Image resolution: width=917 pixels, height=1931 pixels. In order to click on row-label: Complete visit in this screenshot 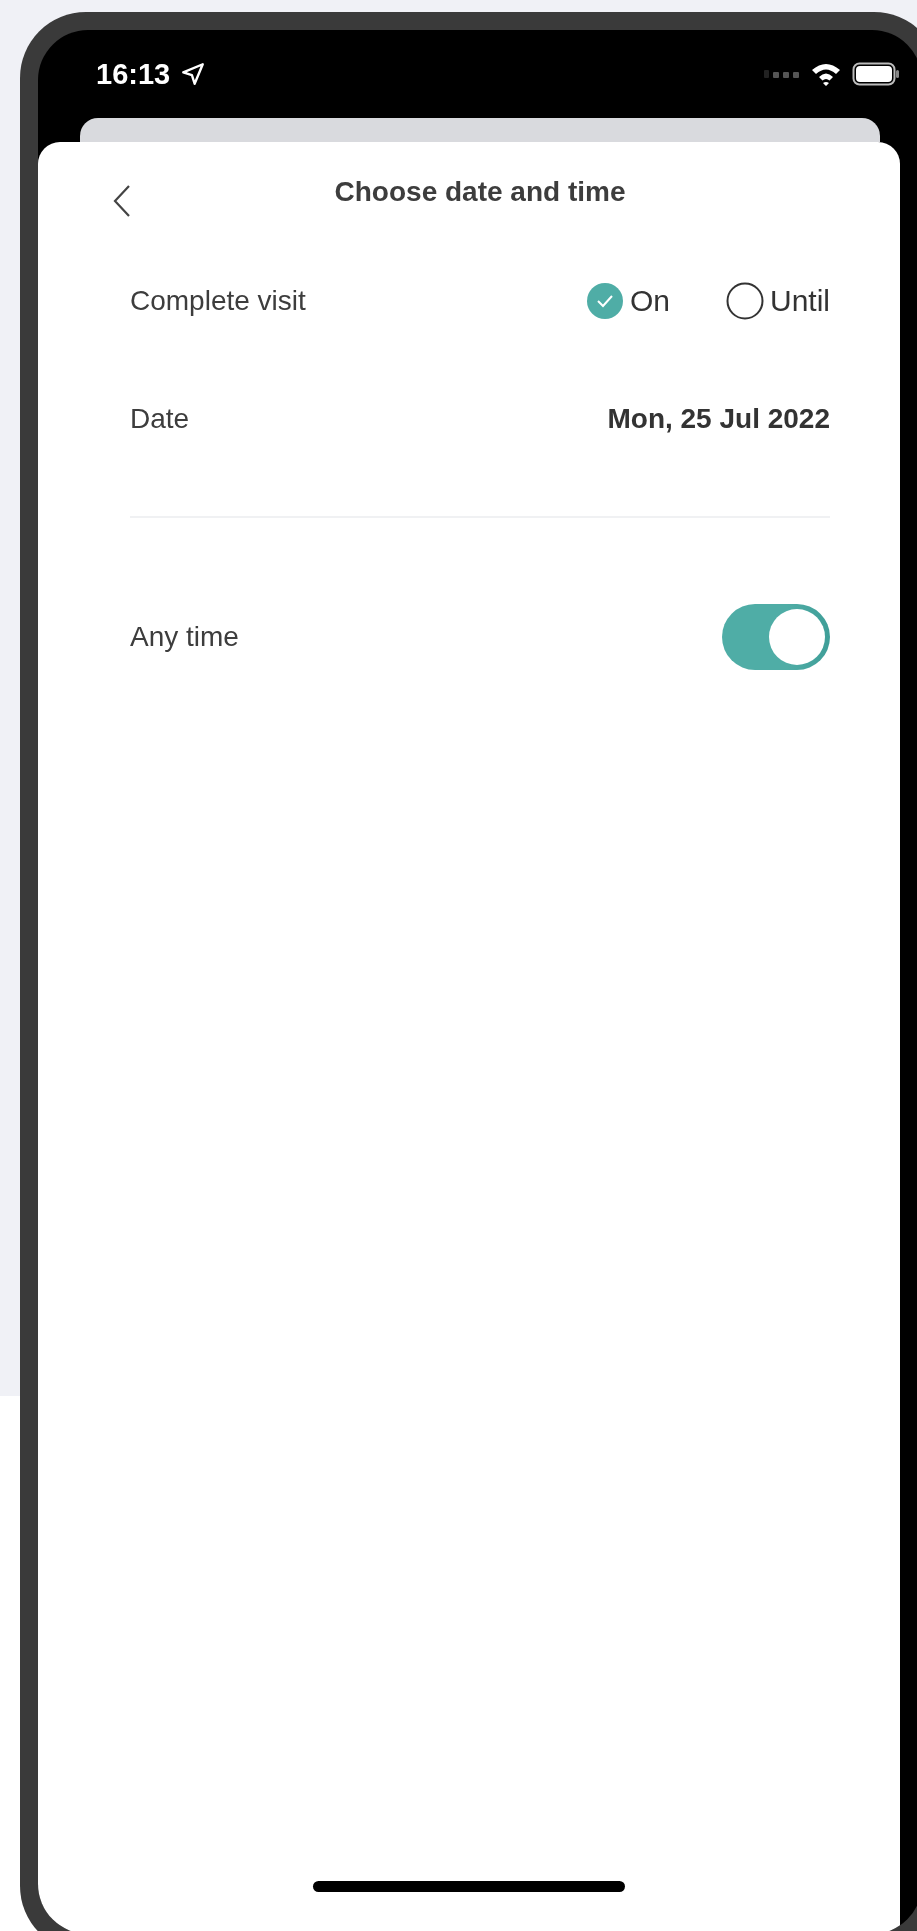, I will do `click(218, 301)`.